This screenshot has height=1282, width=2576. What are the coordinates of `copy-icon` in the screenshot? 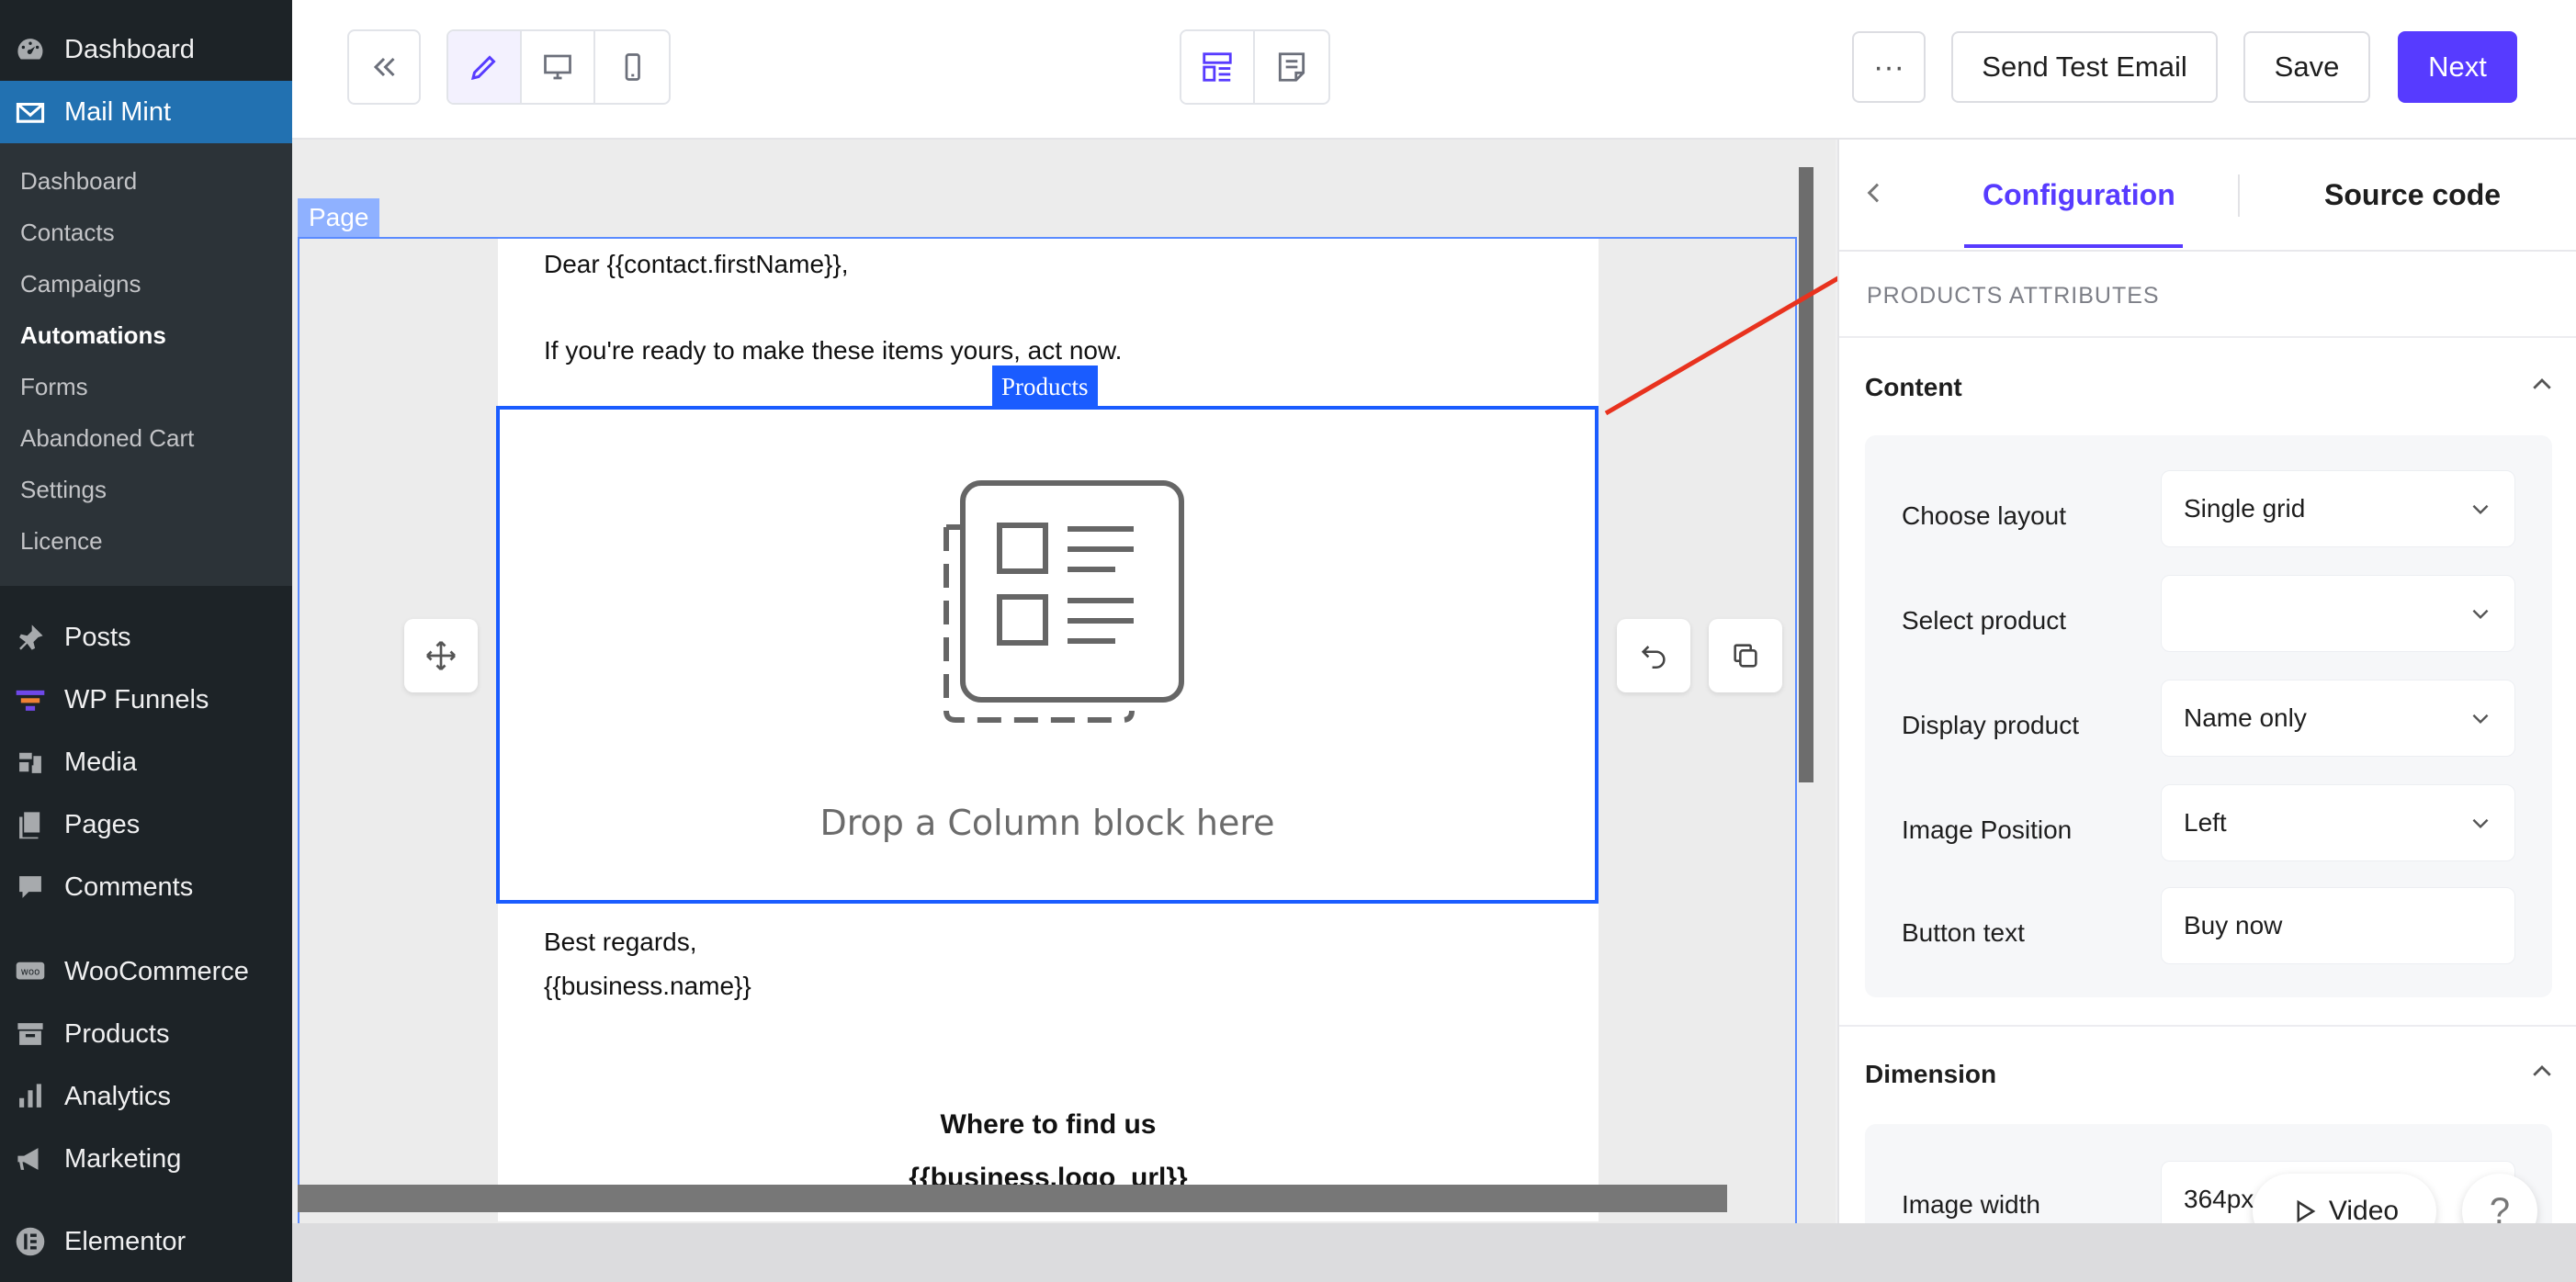 It's located at (1745, 656).